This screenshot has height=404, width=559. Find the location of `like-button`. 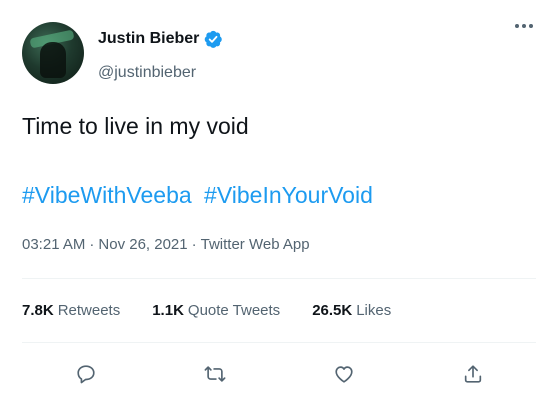

like-button is located at coordinates (344, 374).